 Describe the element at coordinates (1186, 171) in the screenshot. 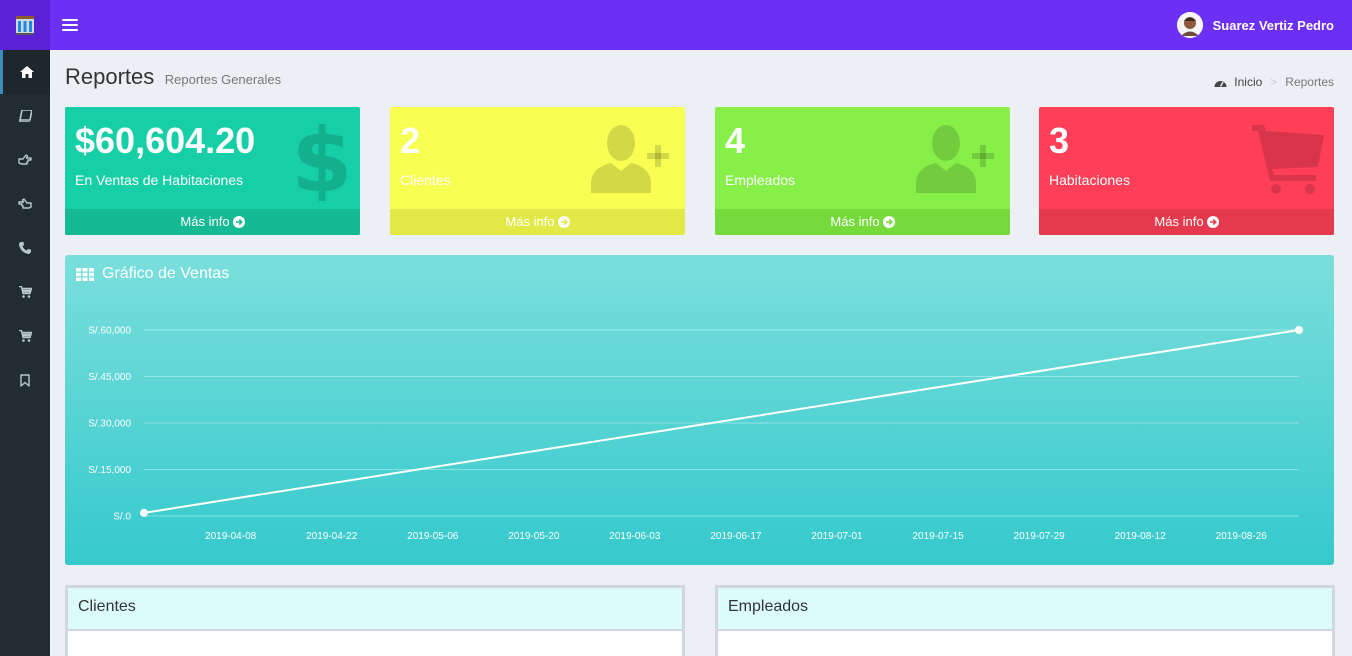

I see `stat-box-rooms: 3 Habitaciones Más info` at that location.